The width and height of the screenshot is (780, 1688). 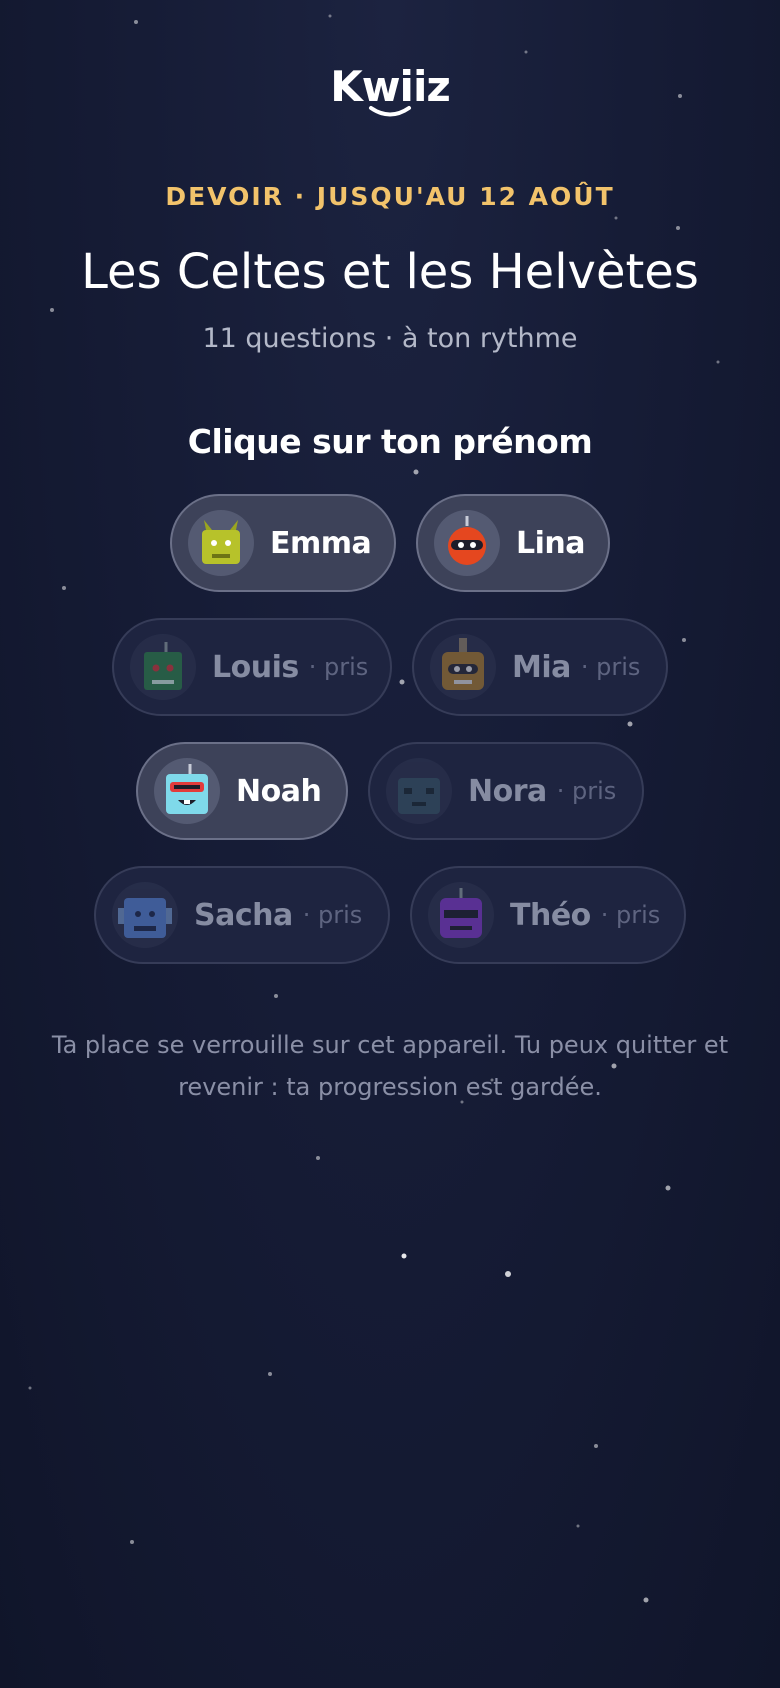 What do you see at coordinates (390, 86) in the screenshot?
I see `logo-text: Kwiiz` at bounding box center [390, 86].